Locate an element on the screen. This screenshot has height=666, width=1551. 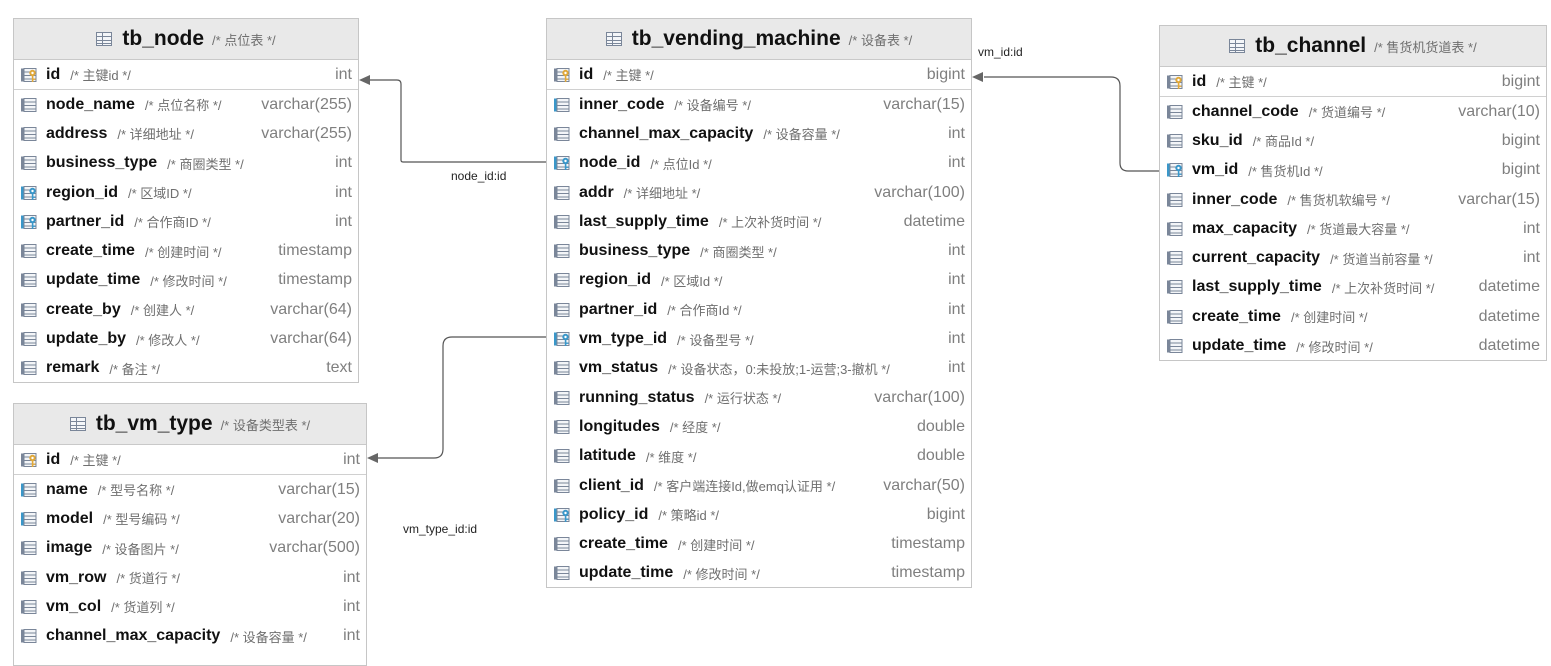
column-row-update-time: update_time /* 修改时间 */ datetime is located at coordinates (1353, 345).